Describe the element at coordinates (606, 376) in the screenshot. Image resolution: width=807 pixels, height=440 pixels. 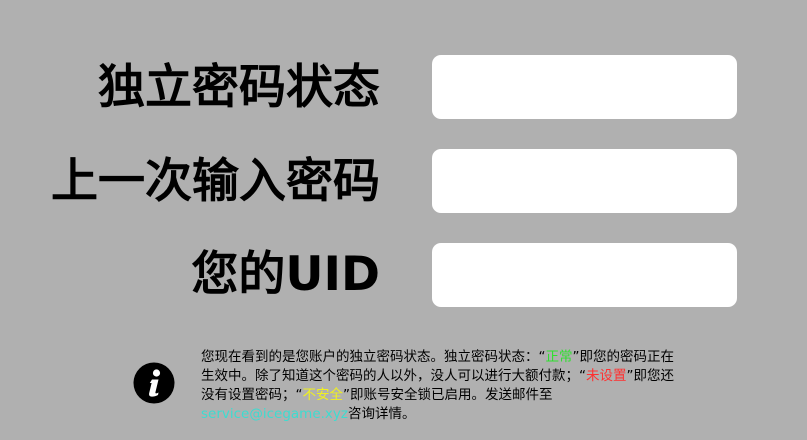
I see `status-unset-label: 未设置` at that location.